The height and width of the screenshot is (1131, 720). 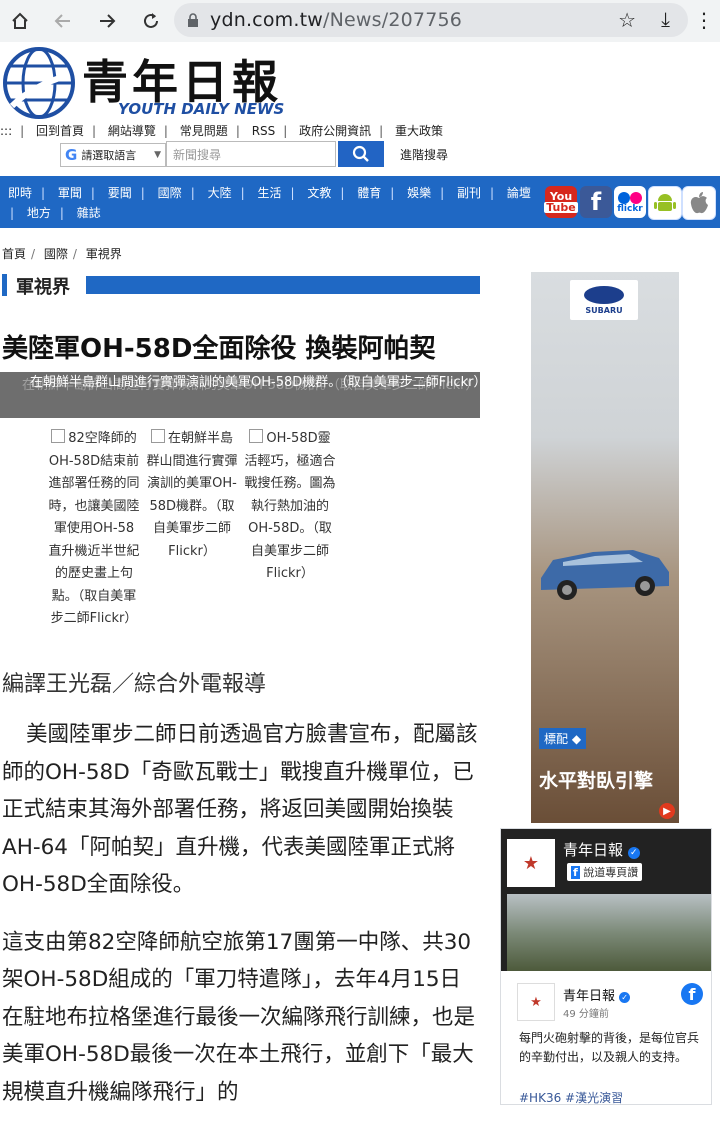 I want to click on url-text: ydn.com.tw/News/207756, so click(x=336, y=20).